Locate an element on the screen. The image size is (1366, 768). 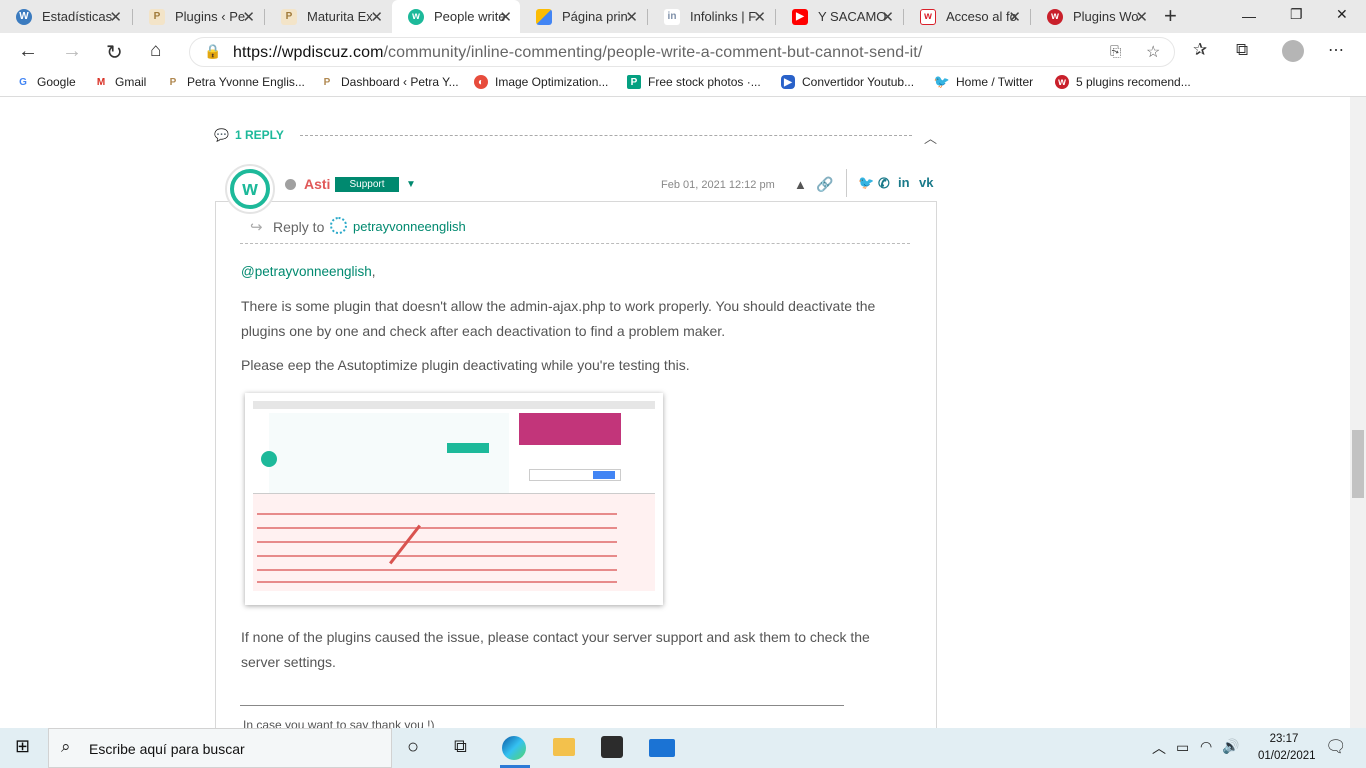
comment-author: Asti is located at coordinates (317, 184).